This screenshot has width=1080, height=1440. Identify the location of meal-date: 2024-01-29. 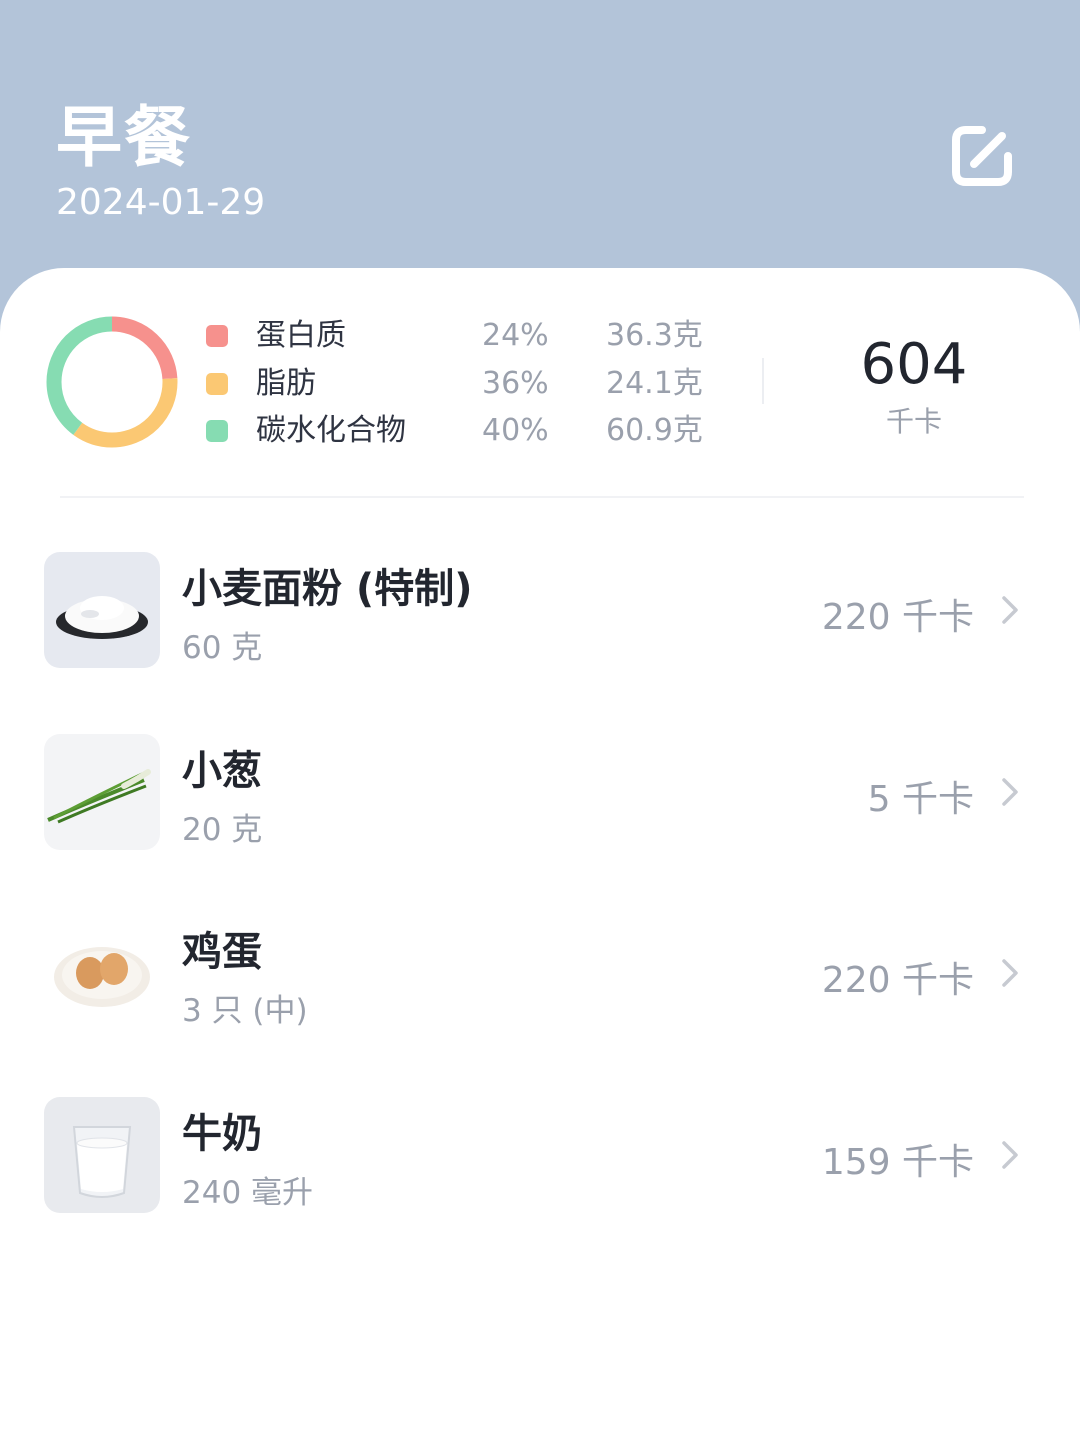
(161, 202).